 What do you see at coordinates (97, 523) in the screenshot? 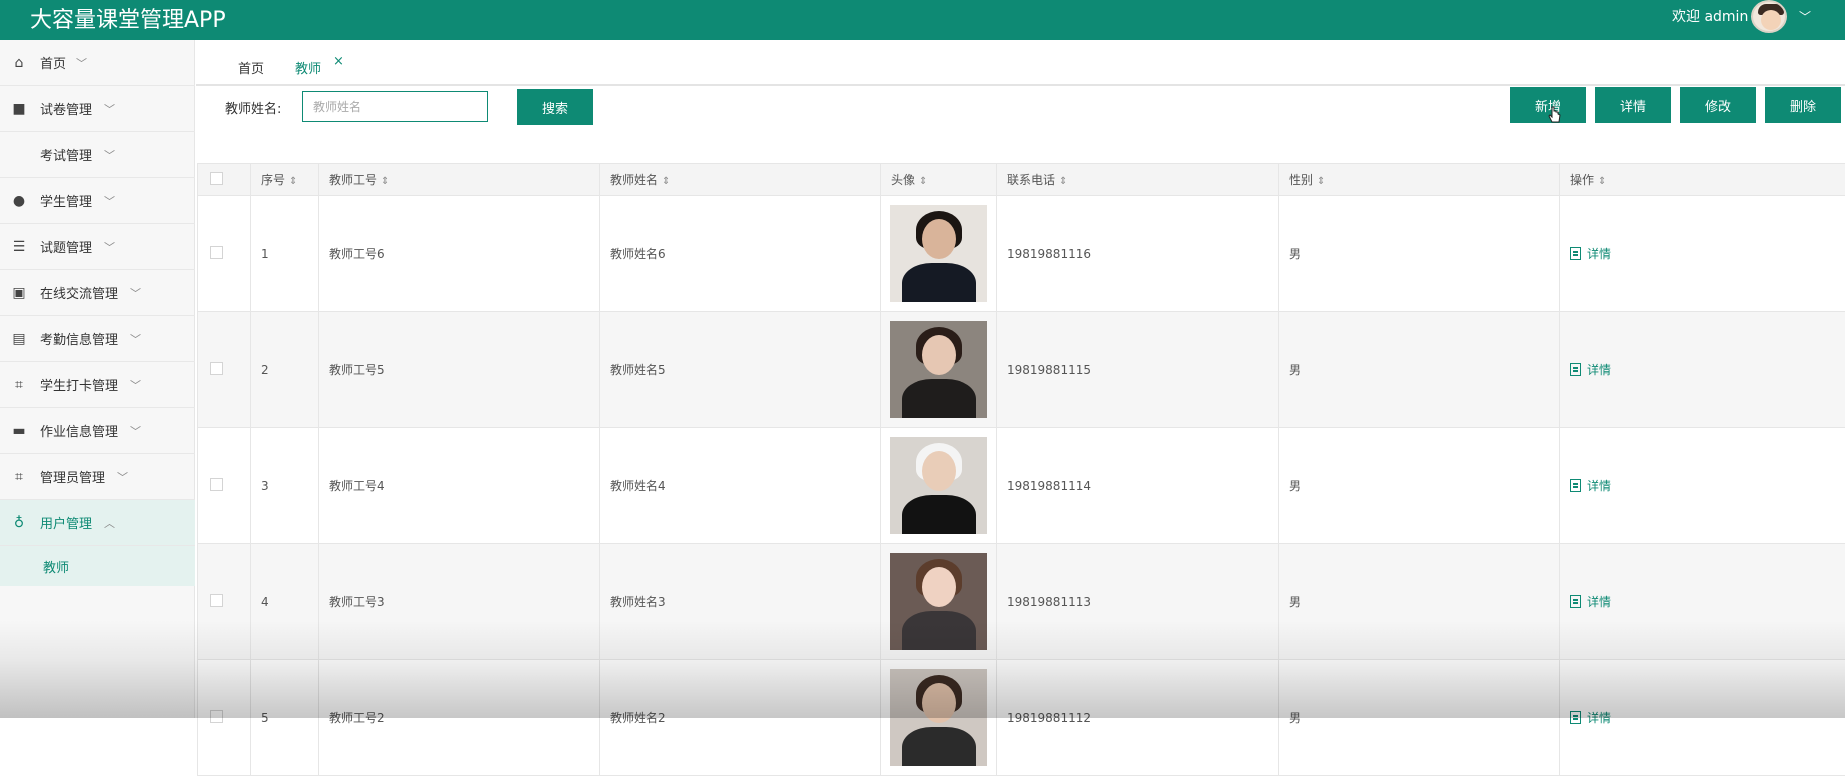
I see `sidebar-item-users: ♁ 用户管理 ︿` at bounding box center [97, 523].